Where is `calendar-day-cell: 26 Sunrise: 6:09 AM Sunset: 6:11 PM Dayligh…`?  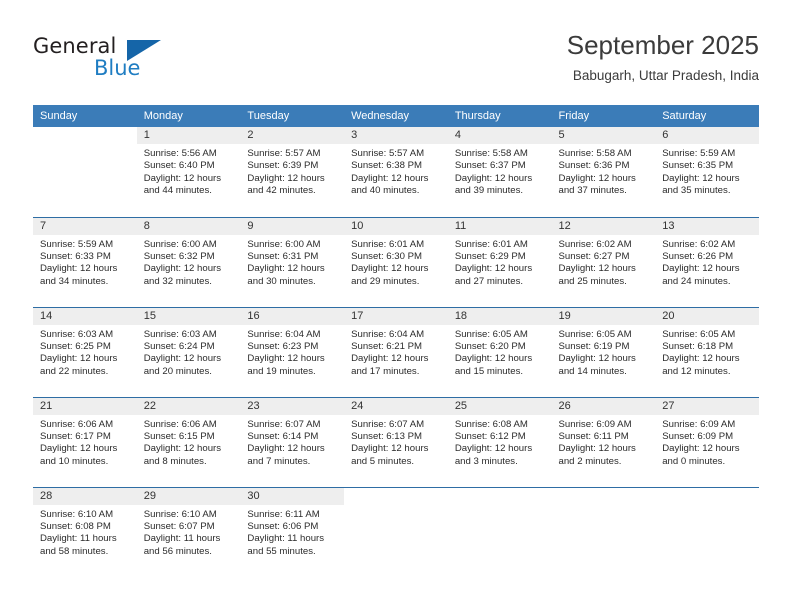
calendar-day-cell: 26 Sunrise: 6:09 AM Sunset: 6:11 PM Dayligh… is located at coordinates (603, 441).